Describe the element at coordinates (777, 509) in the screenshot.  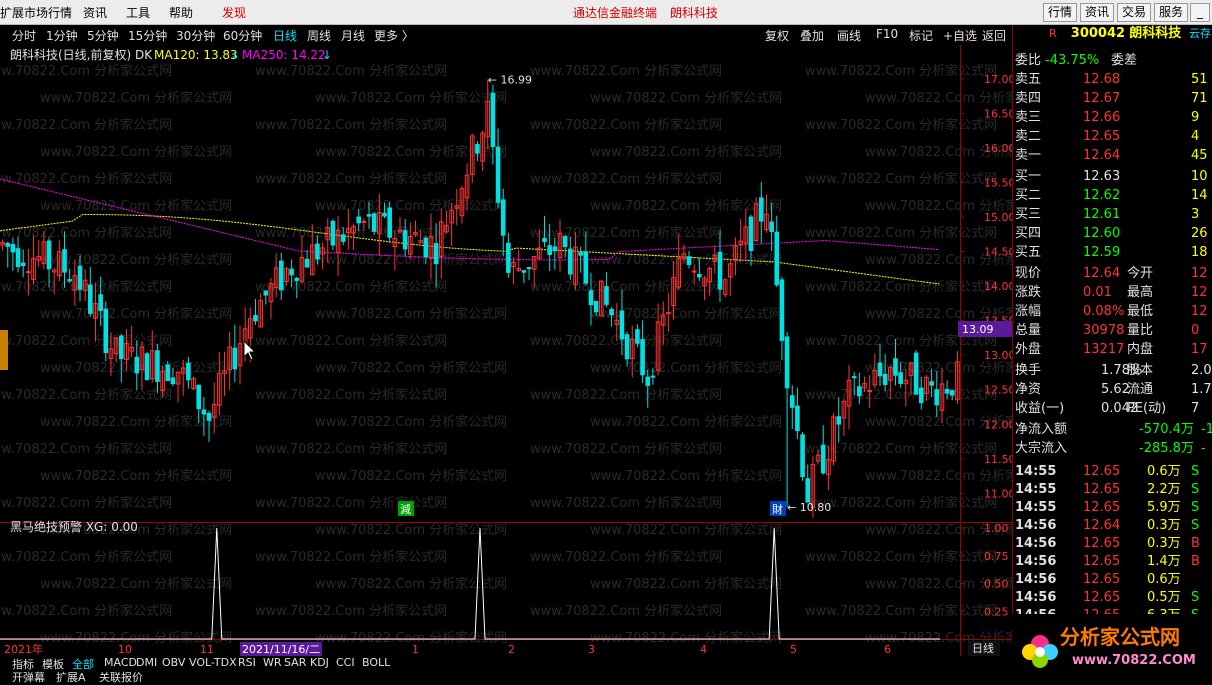
I see `finance-marker: 財` at that location.